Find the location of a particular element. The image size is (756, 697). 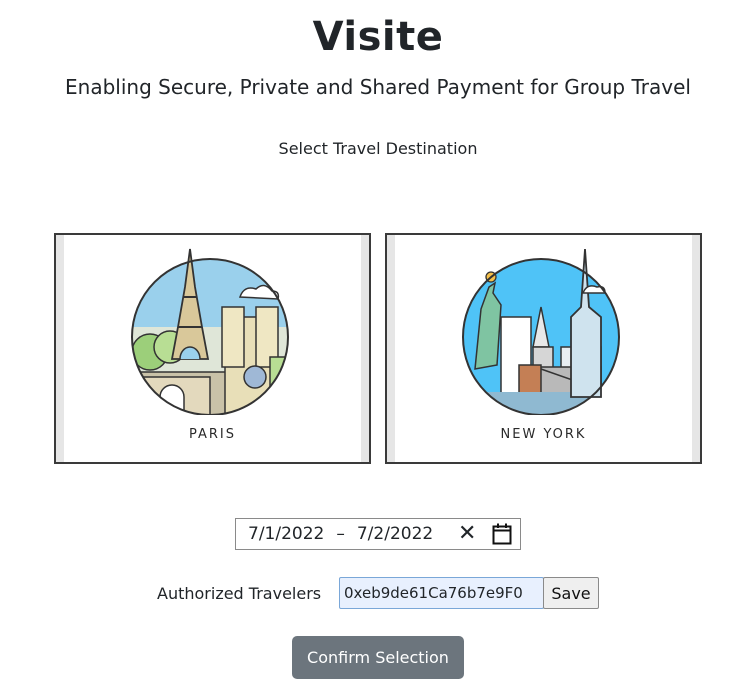

end-date: 7/2/2022 is located at coordinates (395, 534).